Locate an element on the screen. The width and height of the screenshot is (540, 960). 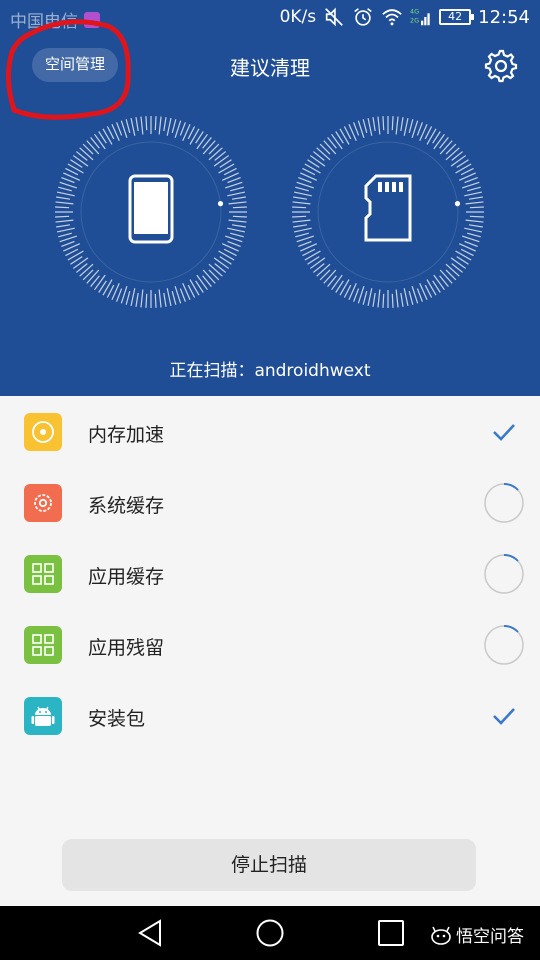
item-label: 系统缓存 is located at coordinates (126, 506).